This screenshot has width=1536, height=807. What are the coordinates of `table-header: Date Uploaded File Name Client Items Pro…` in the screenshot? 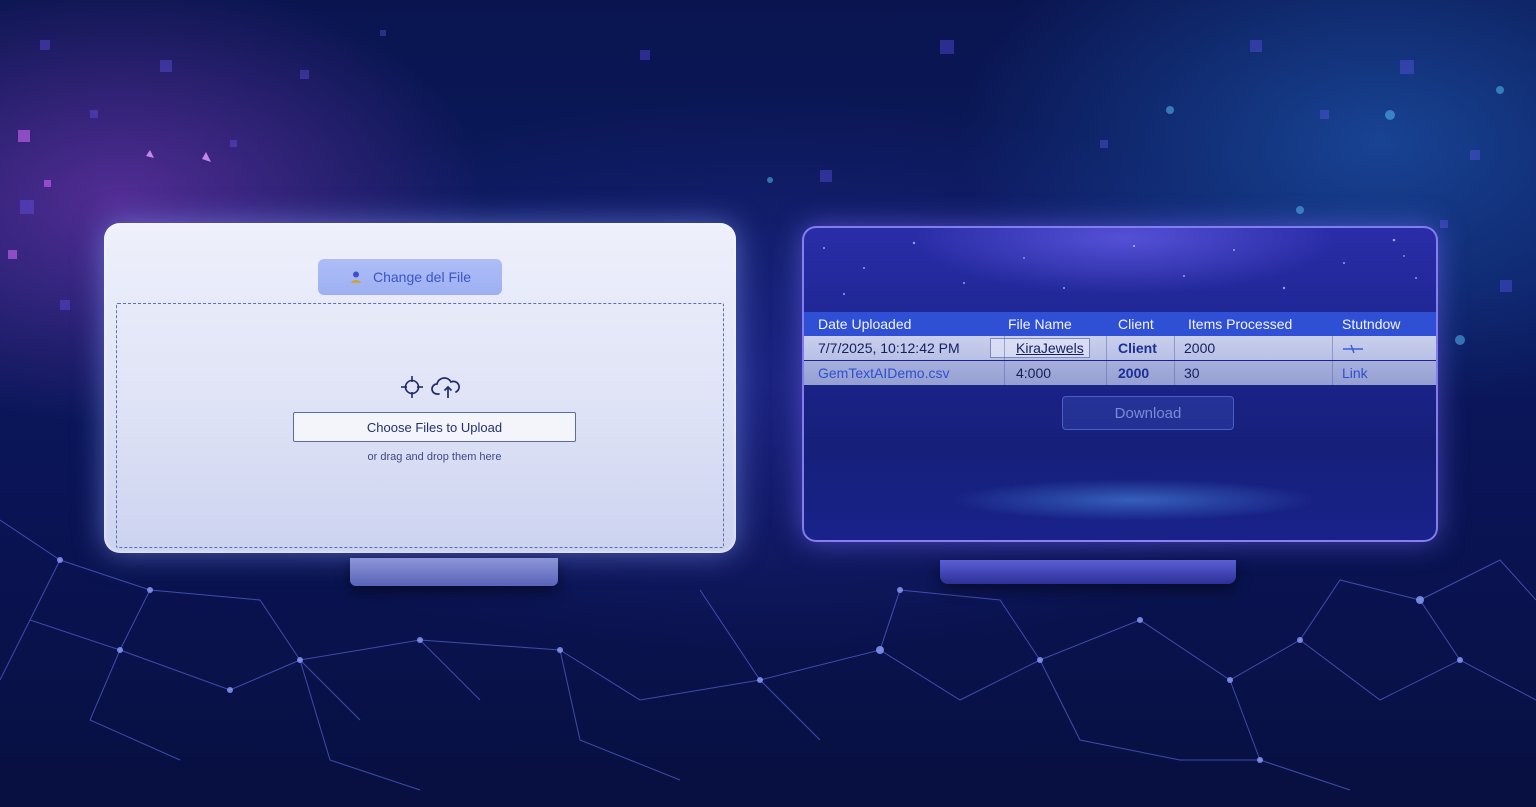 It's located at (1120, 324).